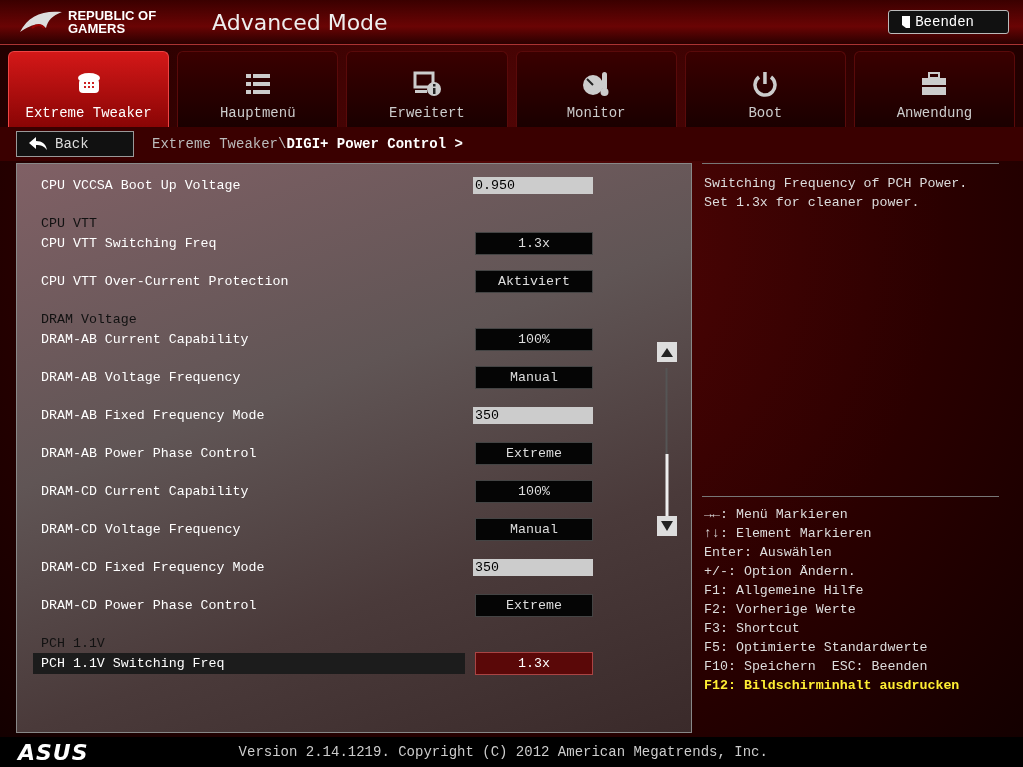  Describe the element at coordinates (752, 629) in the screenshot. I see `key-hint: F3: Shortcut` at that location.